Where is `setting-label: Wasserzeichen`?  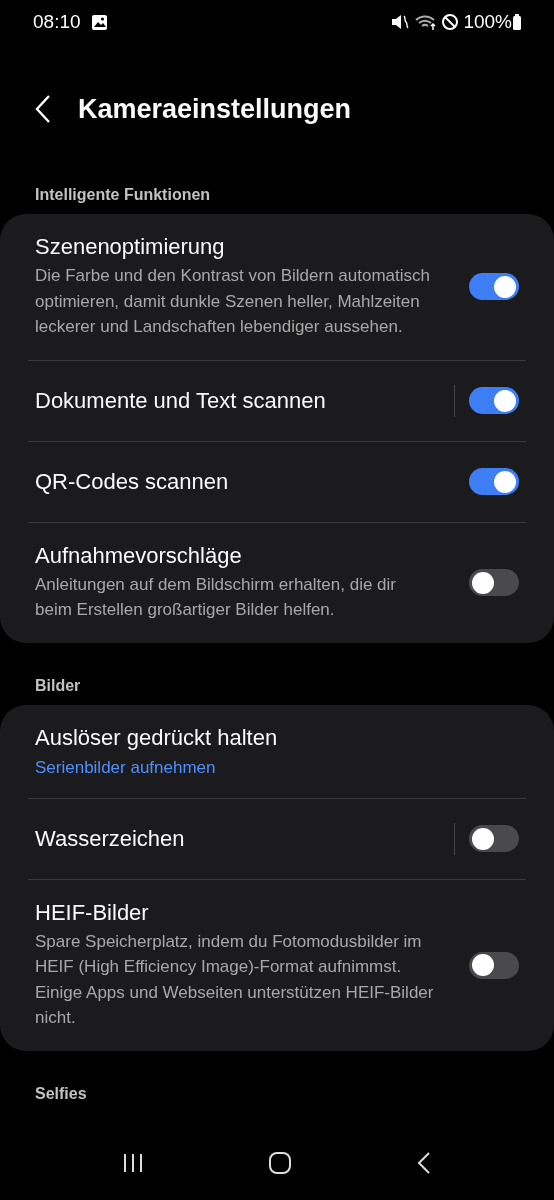
setting-label: Wasserzeichen is located at coordinates (110, 838).